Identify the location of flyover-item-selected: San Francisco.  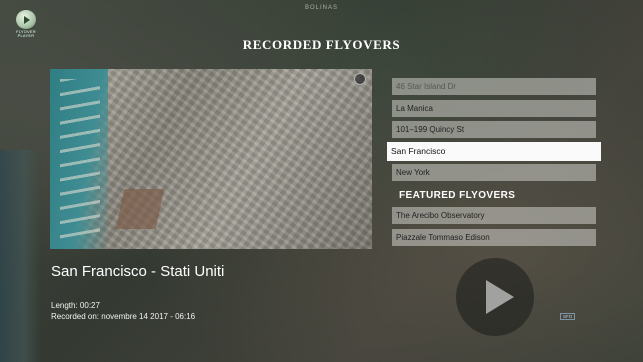
(494, 151).